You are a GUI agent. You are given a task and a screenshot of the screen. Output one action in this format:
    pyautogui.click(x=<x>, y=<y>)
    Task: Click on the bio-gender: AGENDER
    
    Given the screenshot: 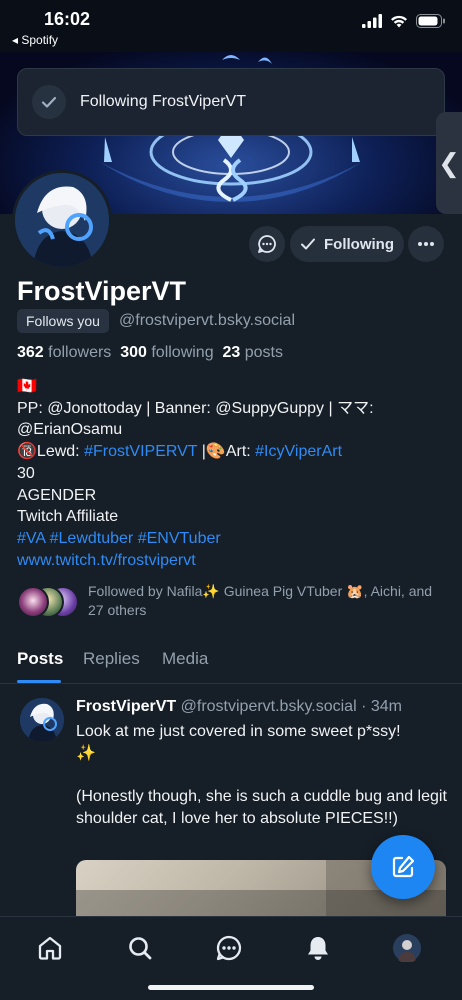 What is the action you would take?
    pyautogui.click(x=57, y=495)
    